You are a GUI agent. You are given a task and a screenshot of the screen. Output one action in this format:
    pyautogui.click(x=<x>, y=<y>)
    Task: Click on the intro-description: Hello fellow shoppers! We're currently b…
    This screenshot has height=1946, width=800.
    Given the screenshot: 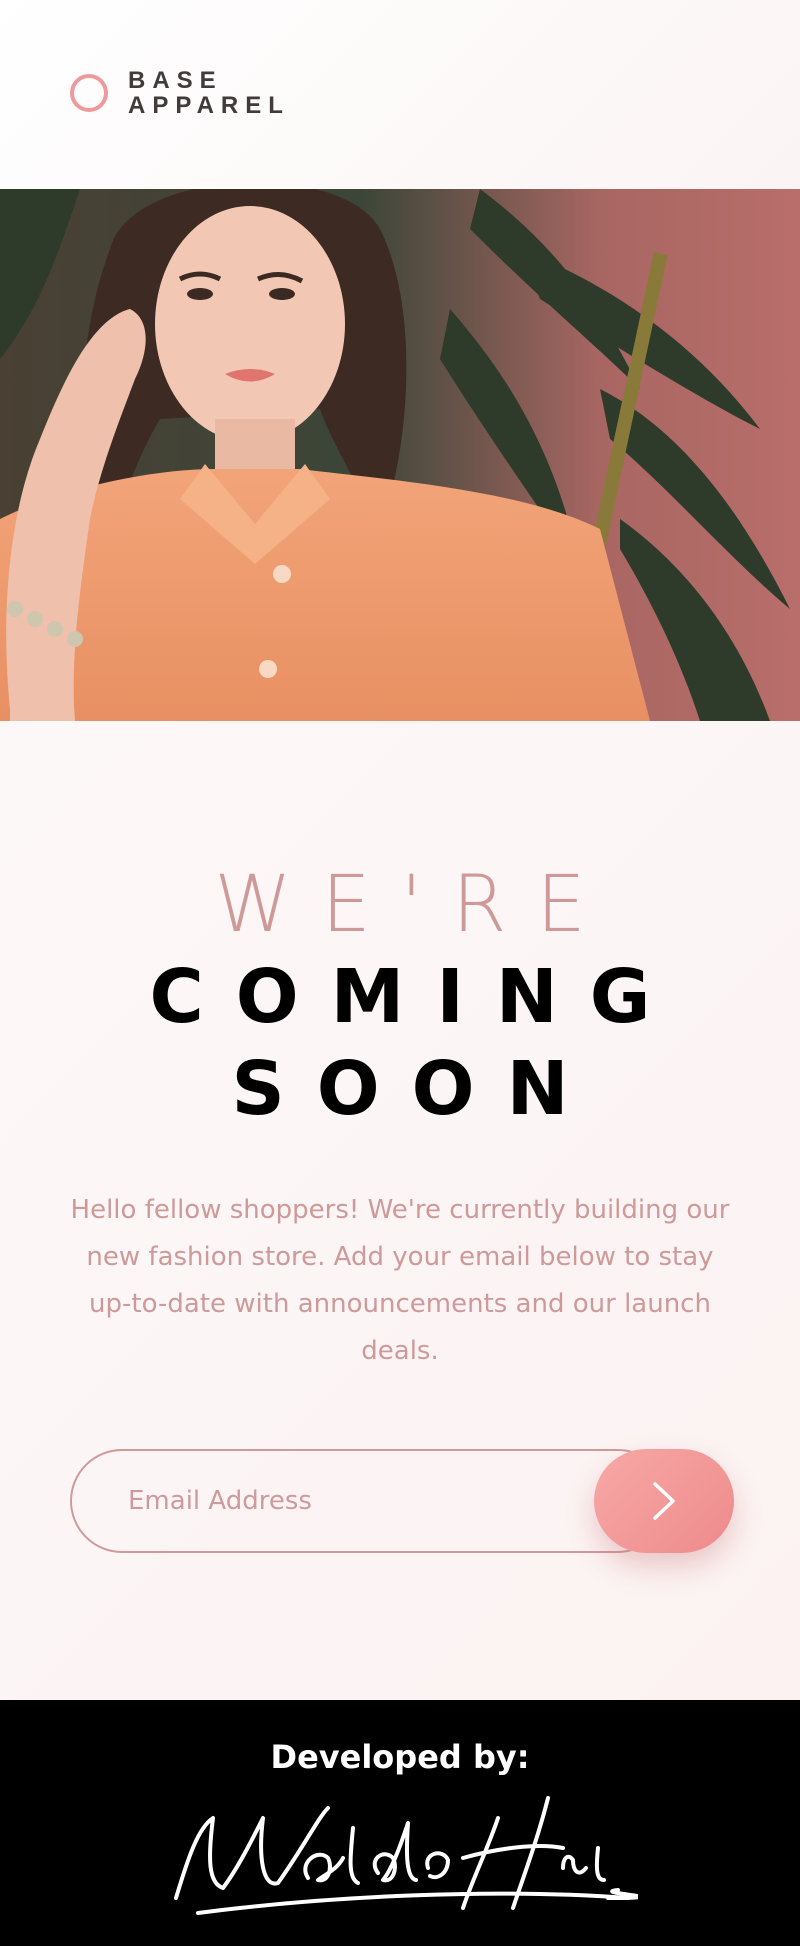 What is the action you would take?
    pyautogui.click(x=400, y=1280)
    